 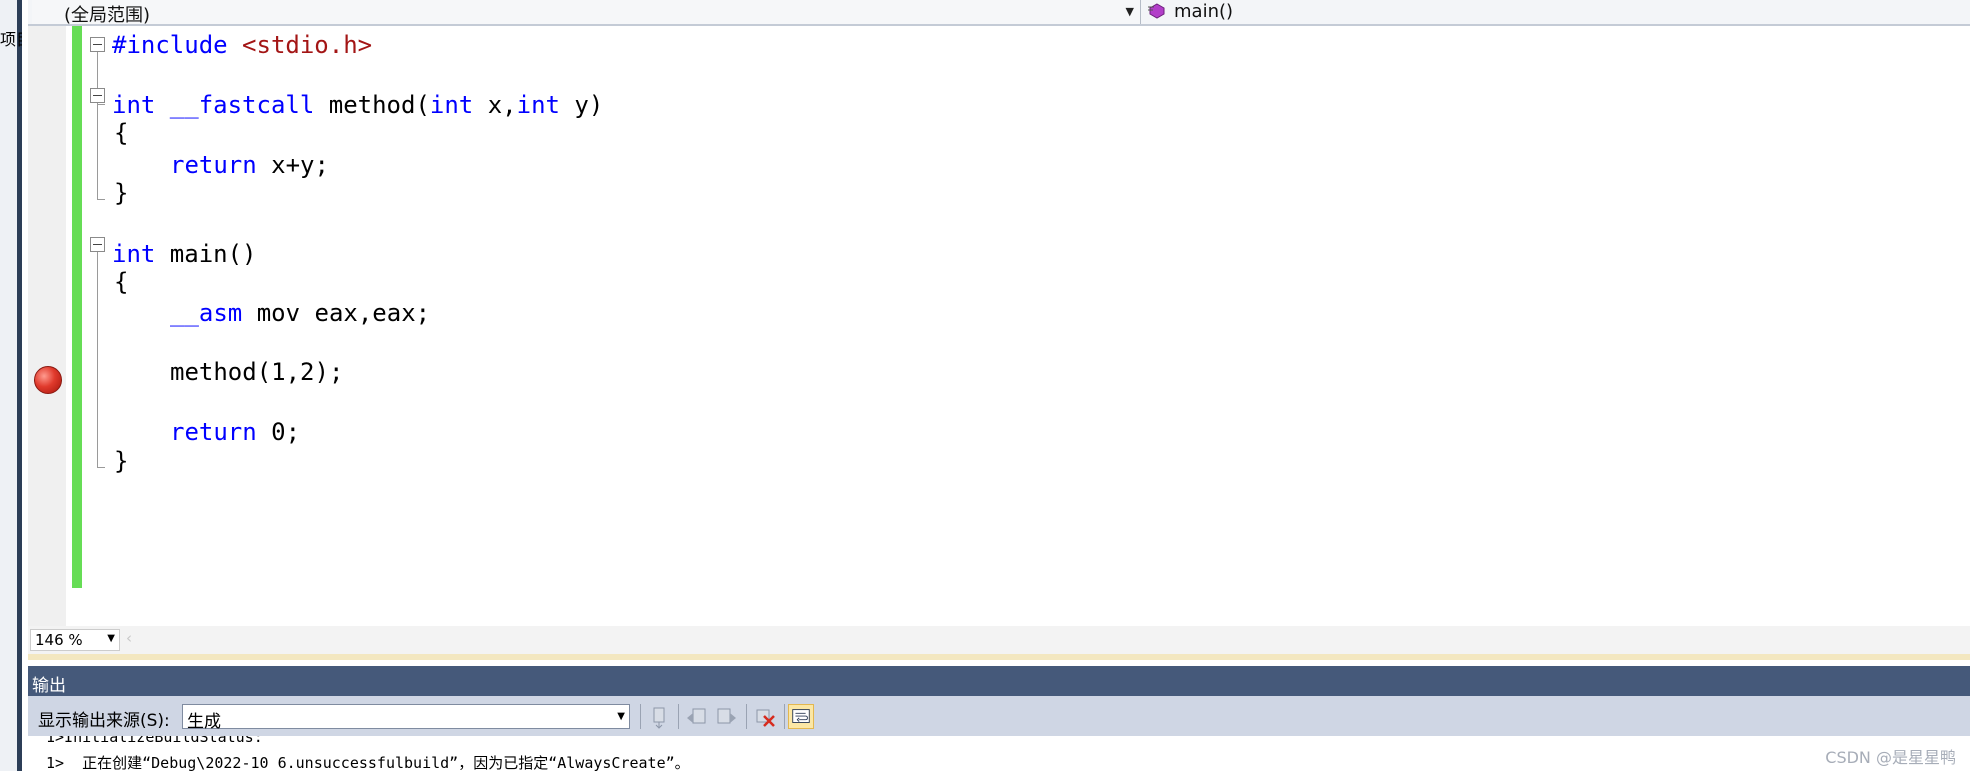 I want to click on word-wrap-icon, so click(x=801, y=716).